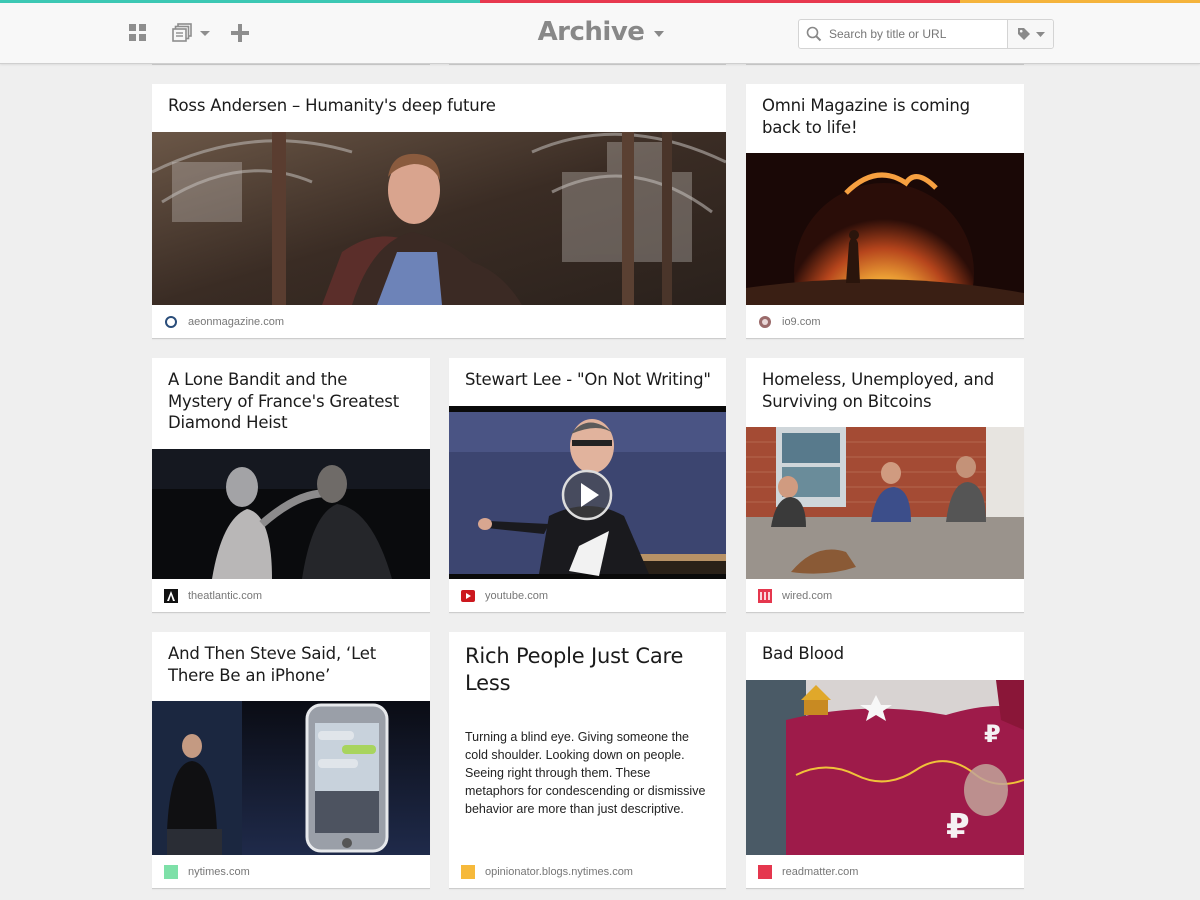 The image size is (1200, 900). I want to click on article-thumbnail: ₽ ₽, so click(885, 767).